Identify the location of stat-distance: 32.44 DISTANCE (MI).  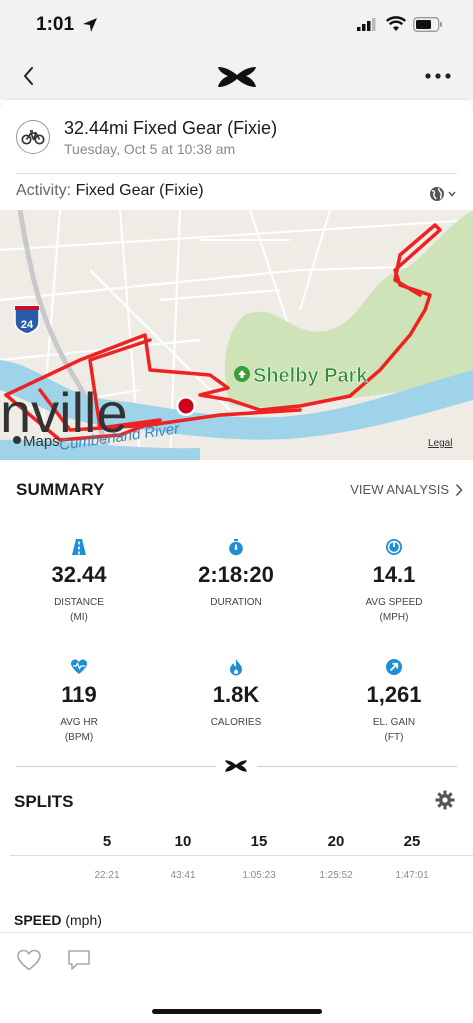
(79, 581).